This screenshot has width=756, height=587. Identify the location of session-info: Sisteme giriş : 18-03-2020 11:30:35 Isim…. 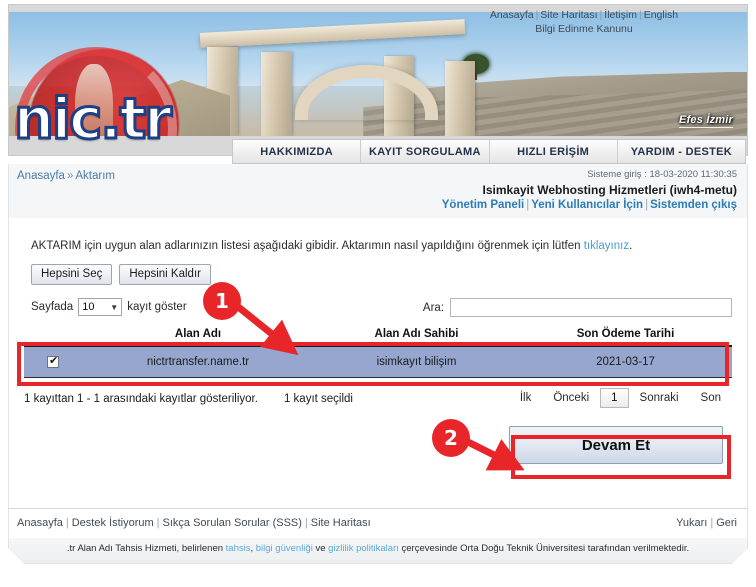
(589, 190).